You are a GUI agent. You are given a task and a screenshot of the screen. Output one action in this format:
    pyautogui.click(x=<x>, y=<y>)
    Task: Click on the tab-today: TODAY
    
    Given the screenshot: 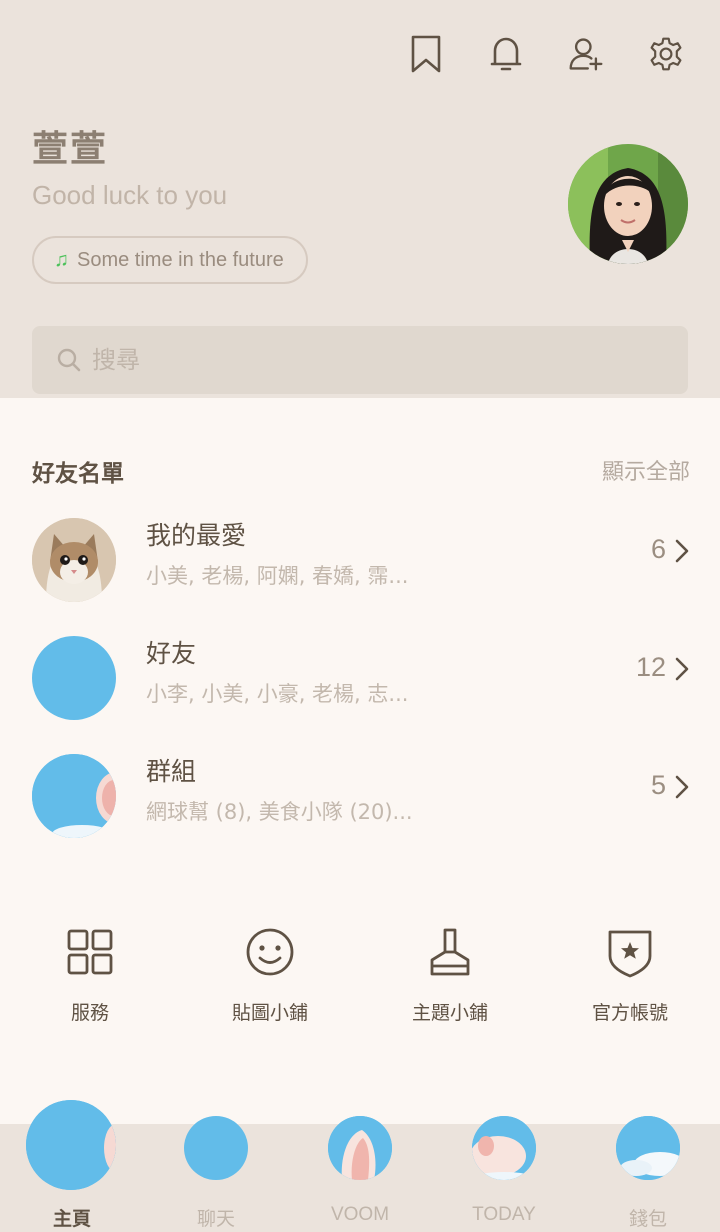 What is the action you would take?
    pyautogui.click(x=504, y=1174)
    